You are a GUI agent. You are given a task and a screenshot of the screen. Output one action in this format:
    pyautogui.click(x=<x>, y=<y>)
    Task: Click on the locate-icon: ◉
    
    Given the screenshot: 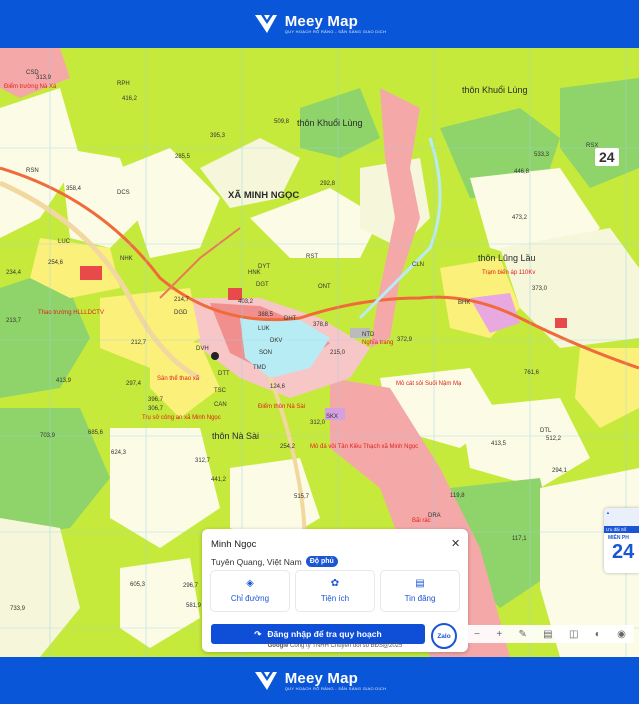 What is the action you would take?
    pyautogui.click(x=621, y=634)
    